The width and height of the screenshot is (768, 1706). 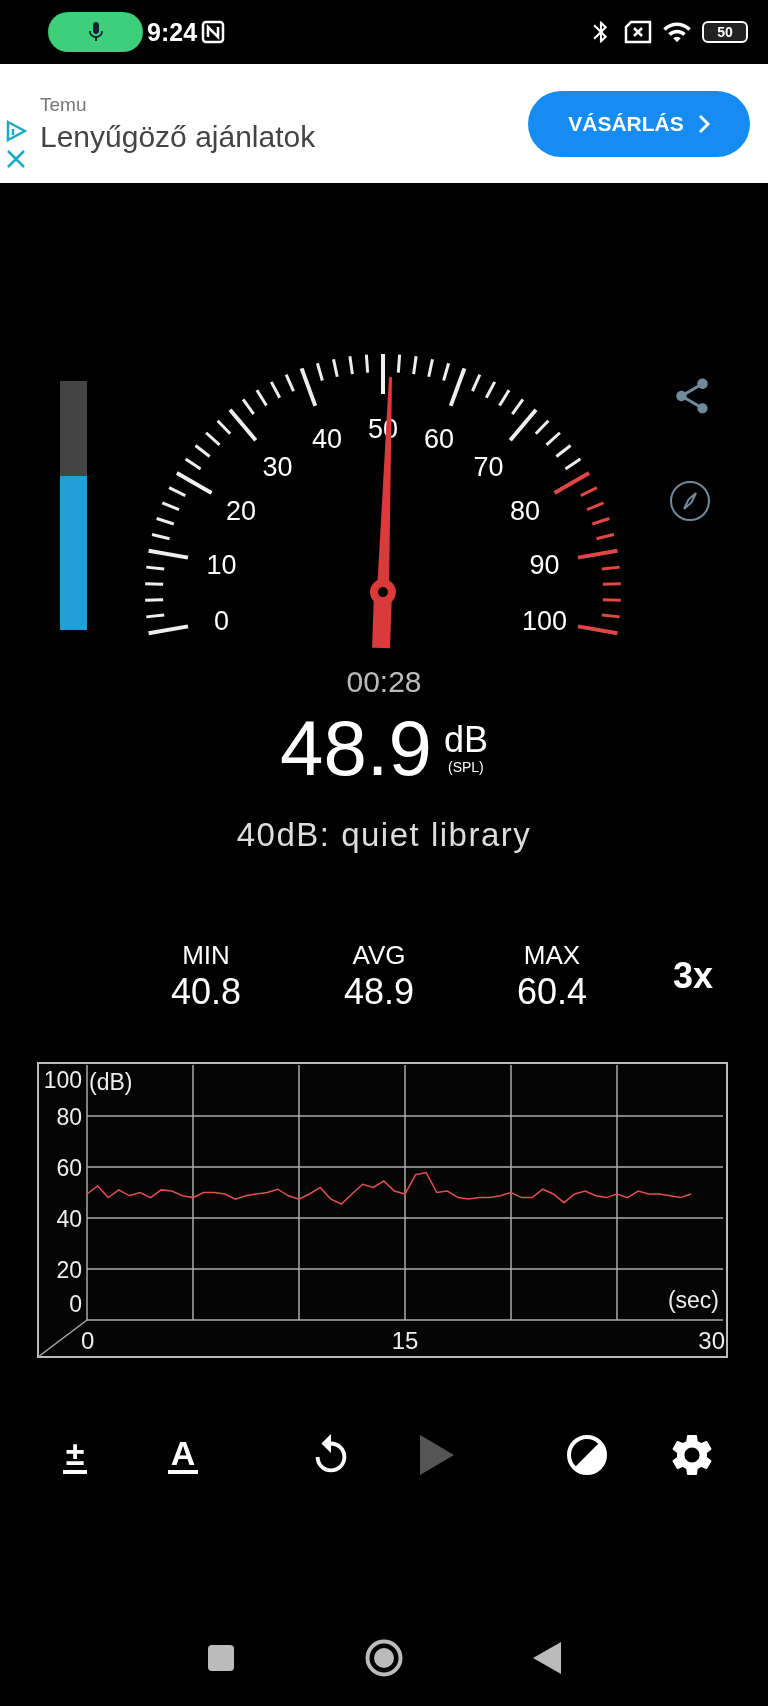 What do you see at coordinates (16, 159) in the screenshot?
I see `close-icon` at bounding box center [16, 159].